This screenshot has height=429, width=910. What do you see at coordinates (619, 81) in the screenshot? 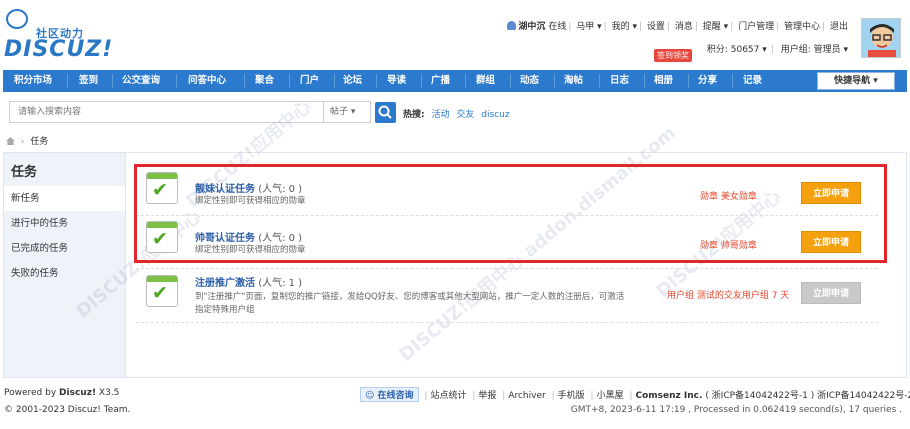
I see `nav-item-blog: 日志` at bounding box center [619, 81].